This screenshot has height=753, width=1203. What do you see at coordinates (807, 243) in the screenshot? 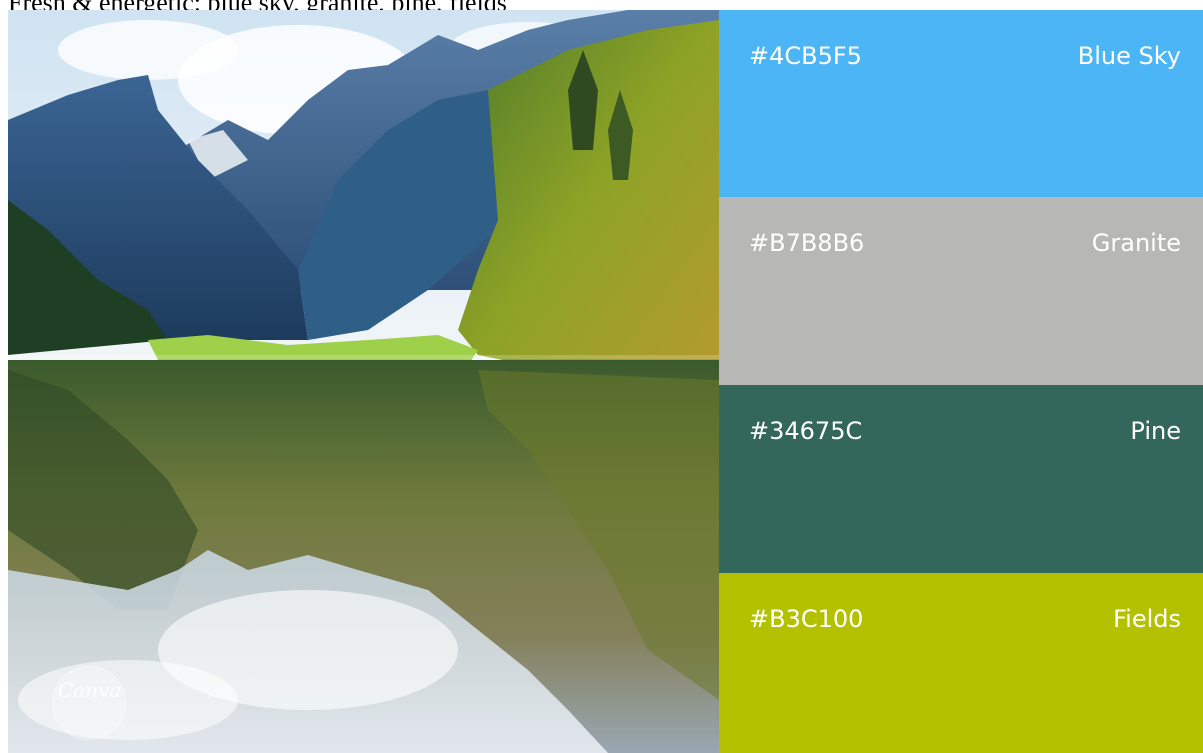
I see `swatch-hex: #B7B8B6` at bounding box center [807, 243].